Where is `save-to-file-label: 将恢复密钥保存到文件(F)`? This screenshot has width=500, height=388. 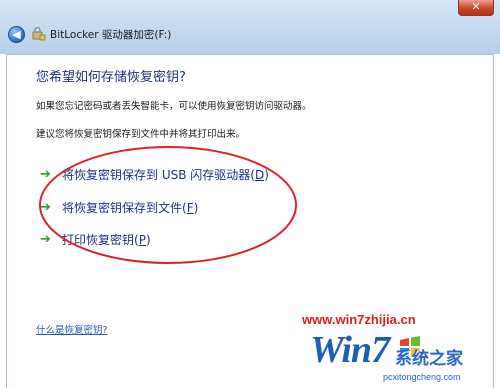
save-to-file-label: 将恢复密钥保存到文件(F) is located at coordinates (130, 207).